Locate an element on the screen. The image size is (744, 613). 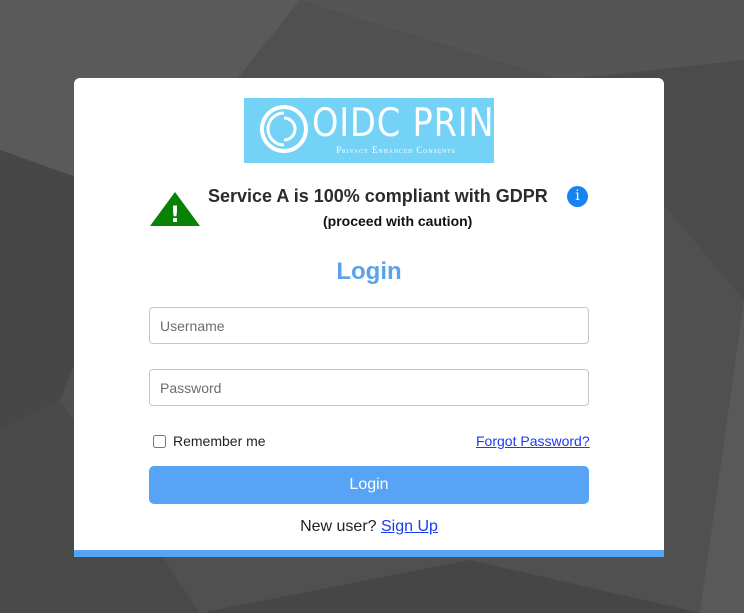
login-heading: Login is located at coordinates (369, 271).